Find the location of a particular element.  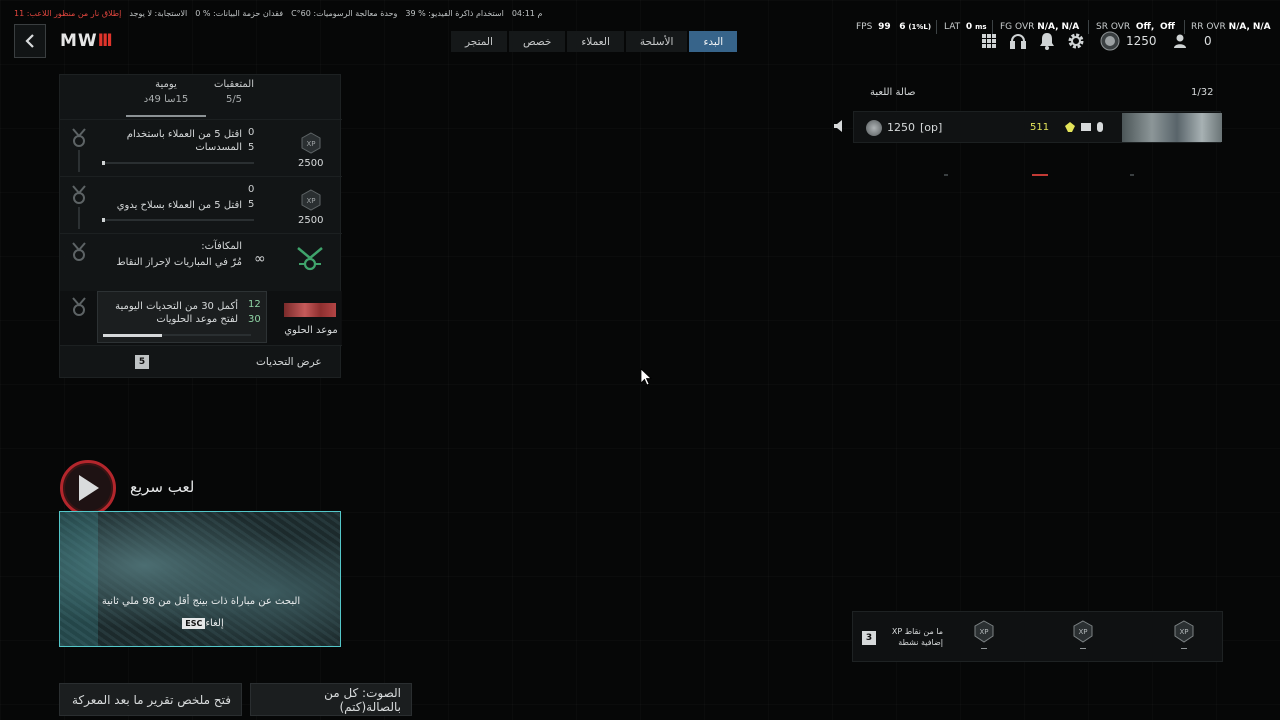

friends-count: 0 is located at coordinates (1208, 41).